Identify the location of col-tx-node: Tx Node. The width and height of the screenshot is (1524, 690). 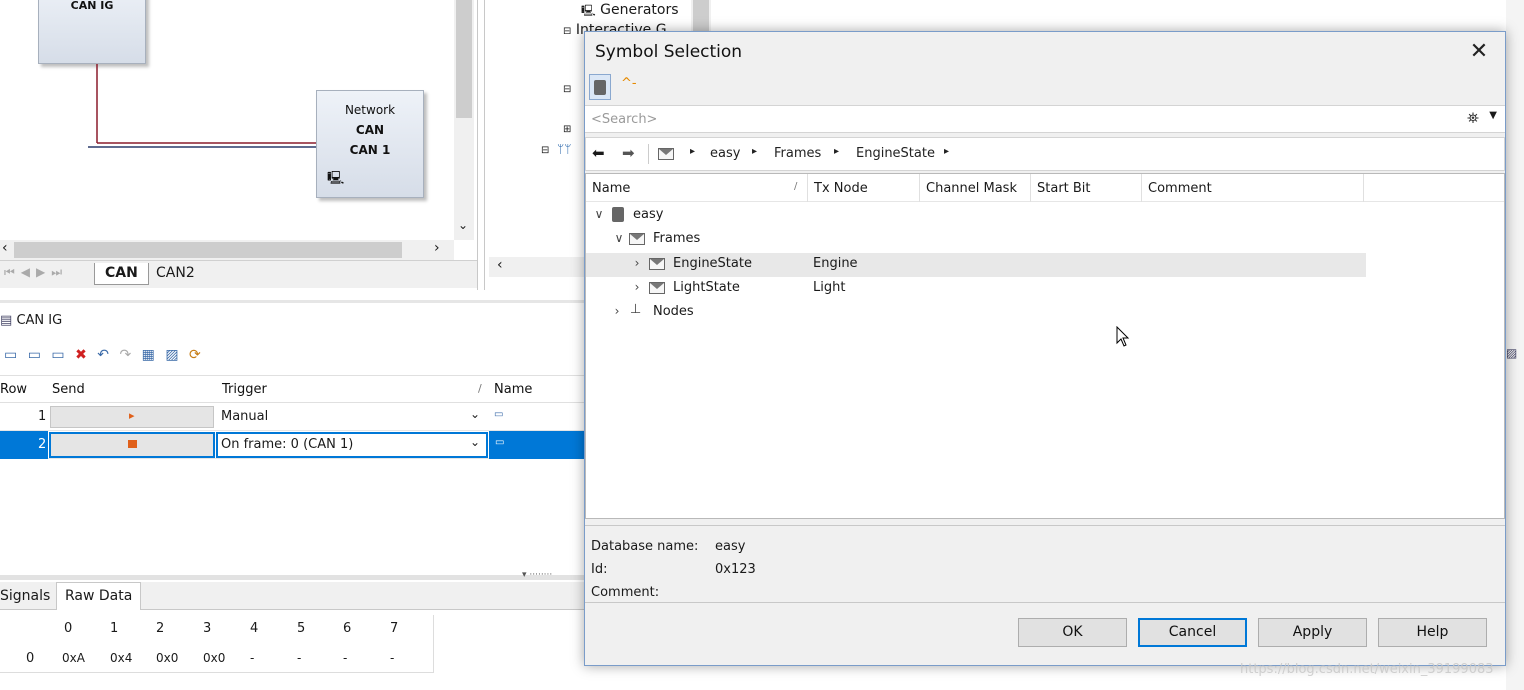
(864, 188).